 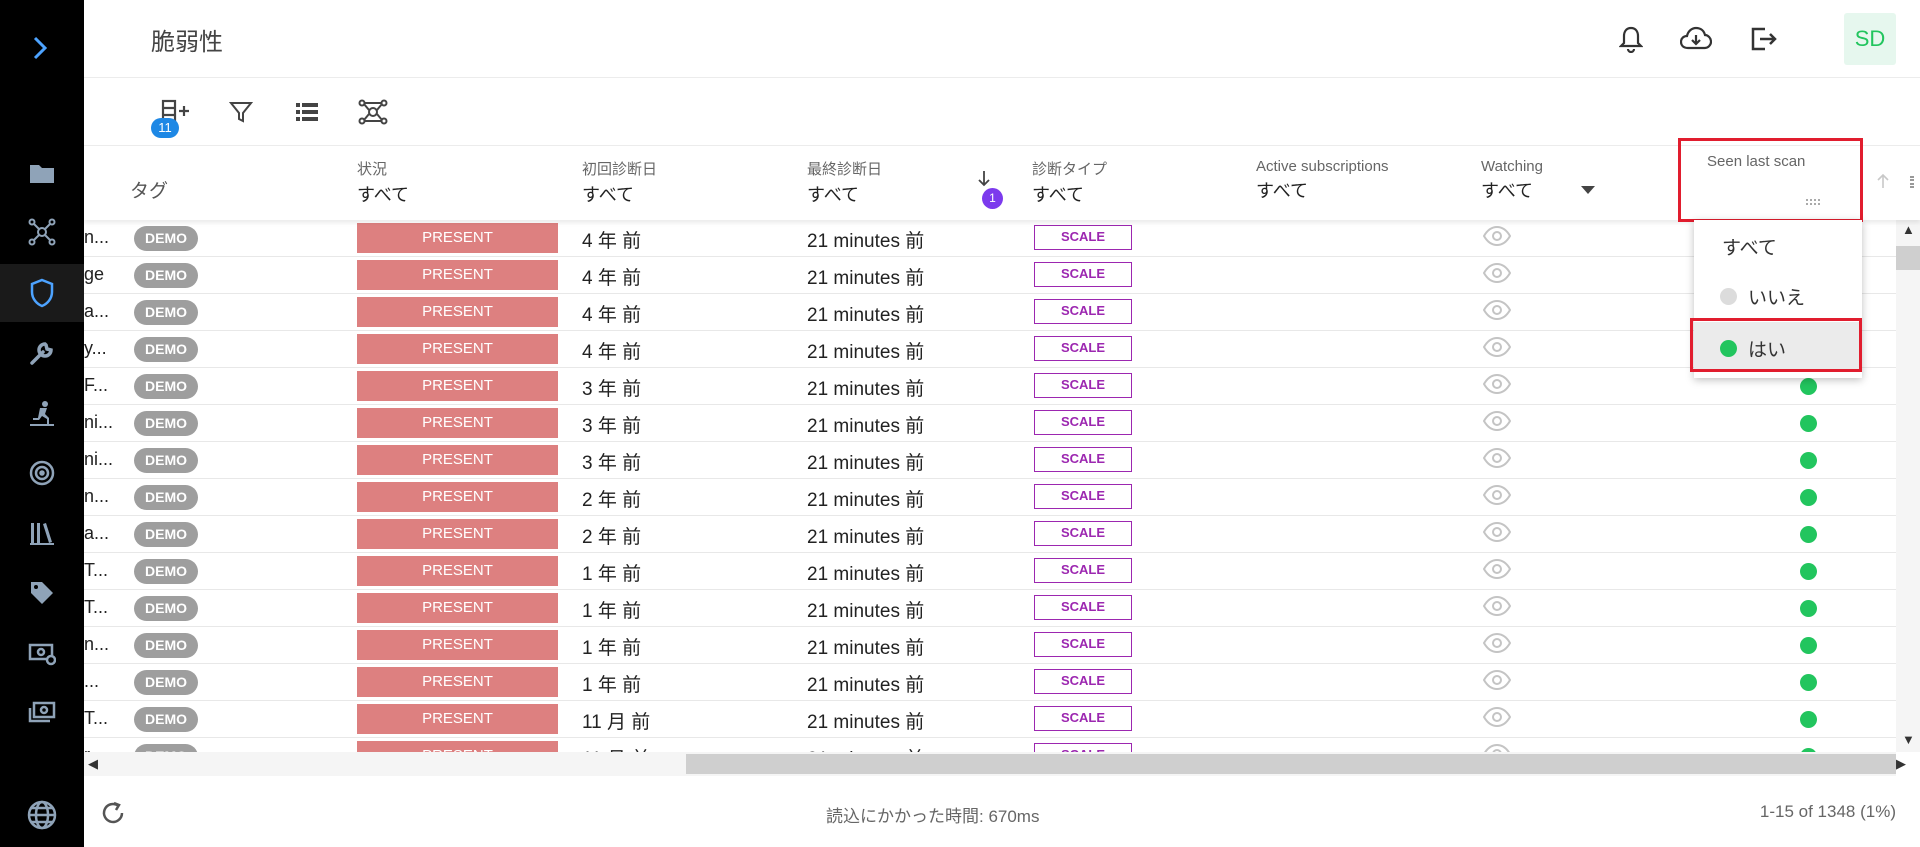 I want to click on dropdown-option-all: すべて, so click(x=1778, y=245).